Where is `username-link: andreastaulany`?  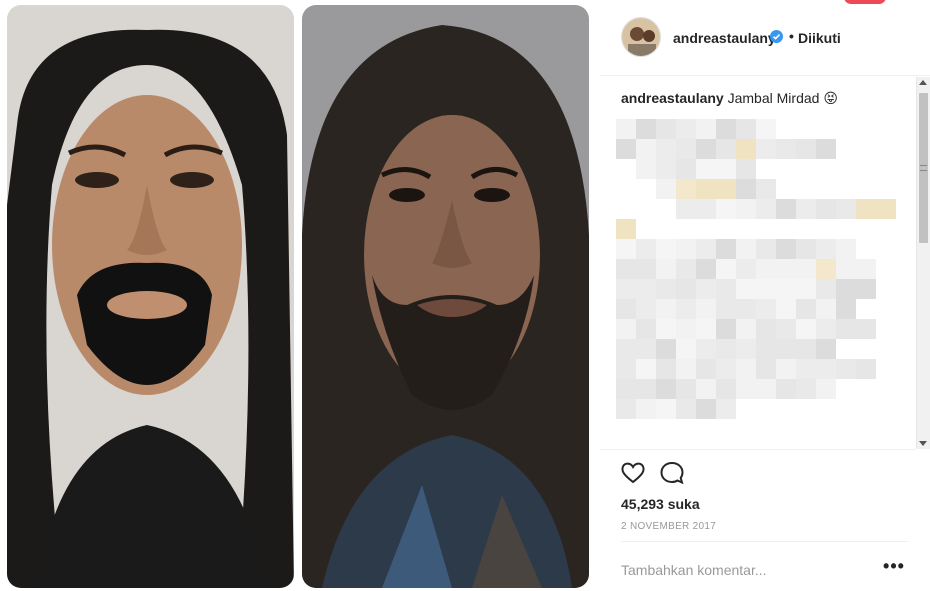
username-link: andreastaulany is located at coordinates (724, 38).